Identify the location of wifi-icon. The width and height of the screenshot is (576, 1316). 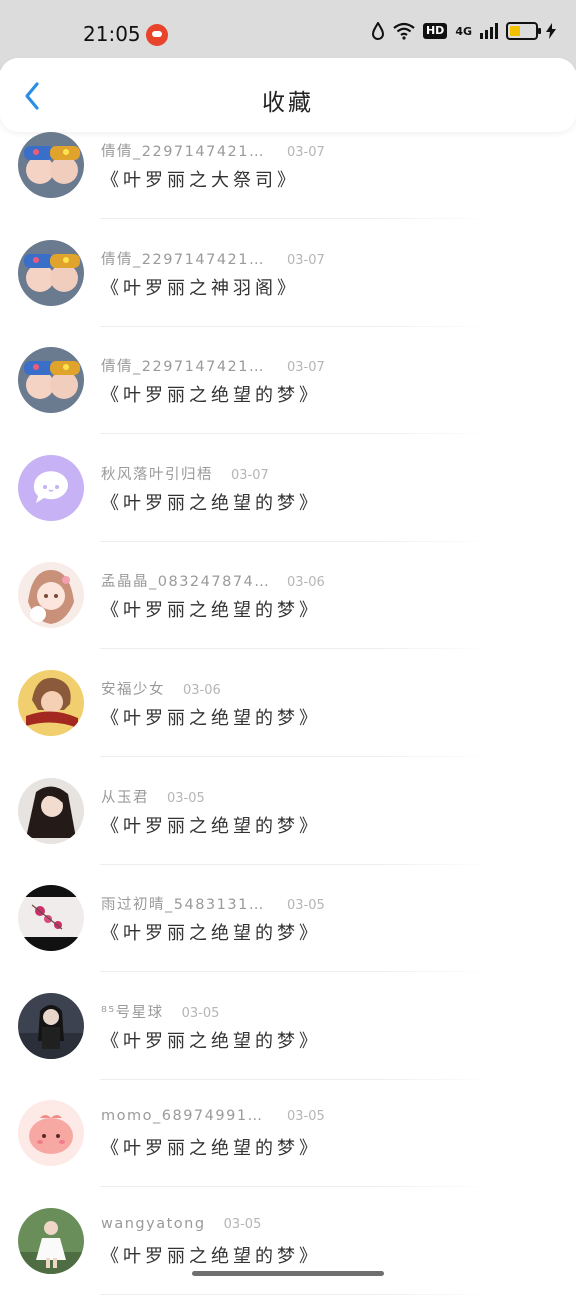
(404, 31).